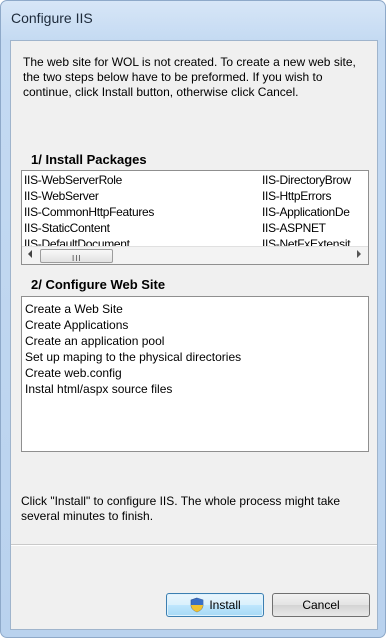  What do you see at coordinates (89, 228) in the screenshot?
I see `list-item: IIS-StaticContent` at bounding box center [89, 228].